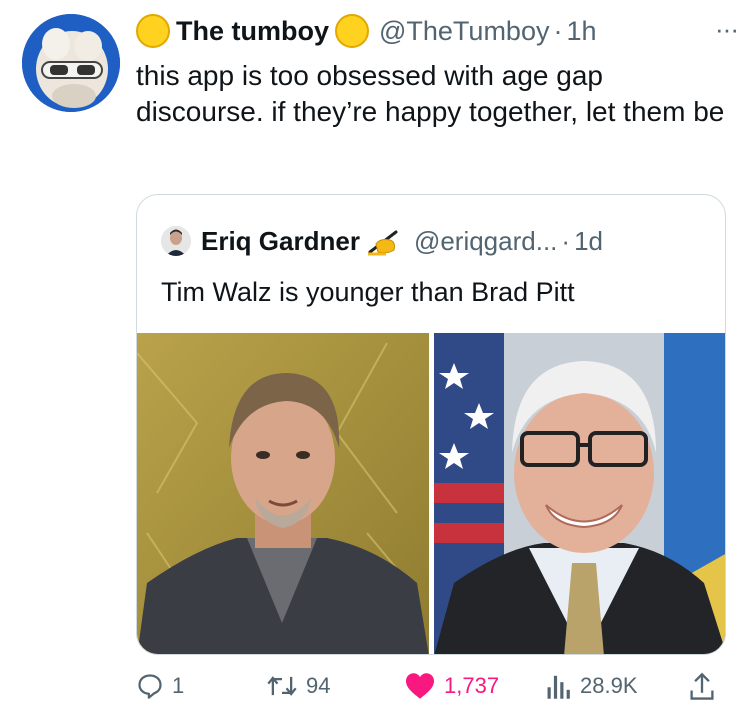 The image size is (750, 719). Describe the element at coordinates (368, 292) in the screenshot. I see `quoted-tweet-text: Tim Walz is younger than Brad Pitt` at that location.